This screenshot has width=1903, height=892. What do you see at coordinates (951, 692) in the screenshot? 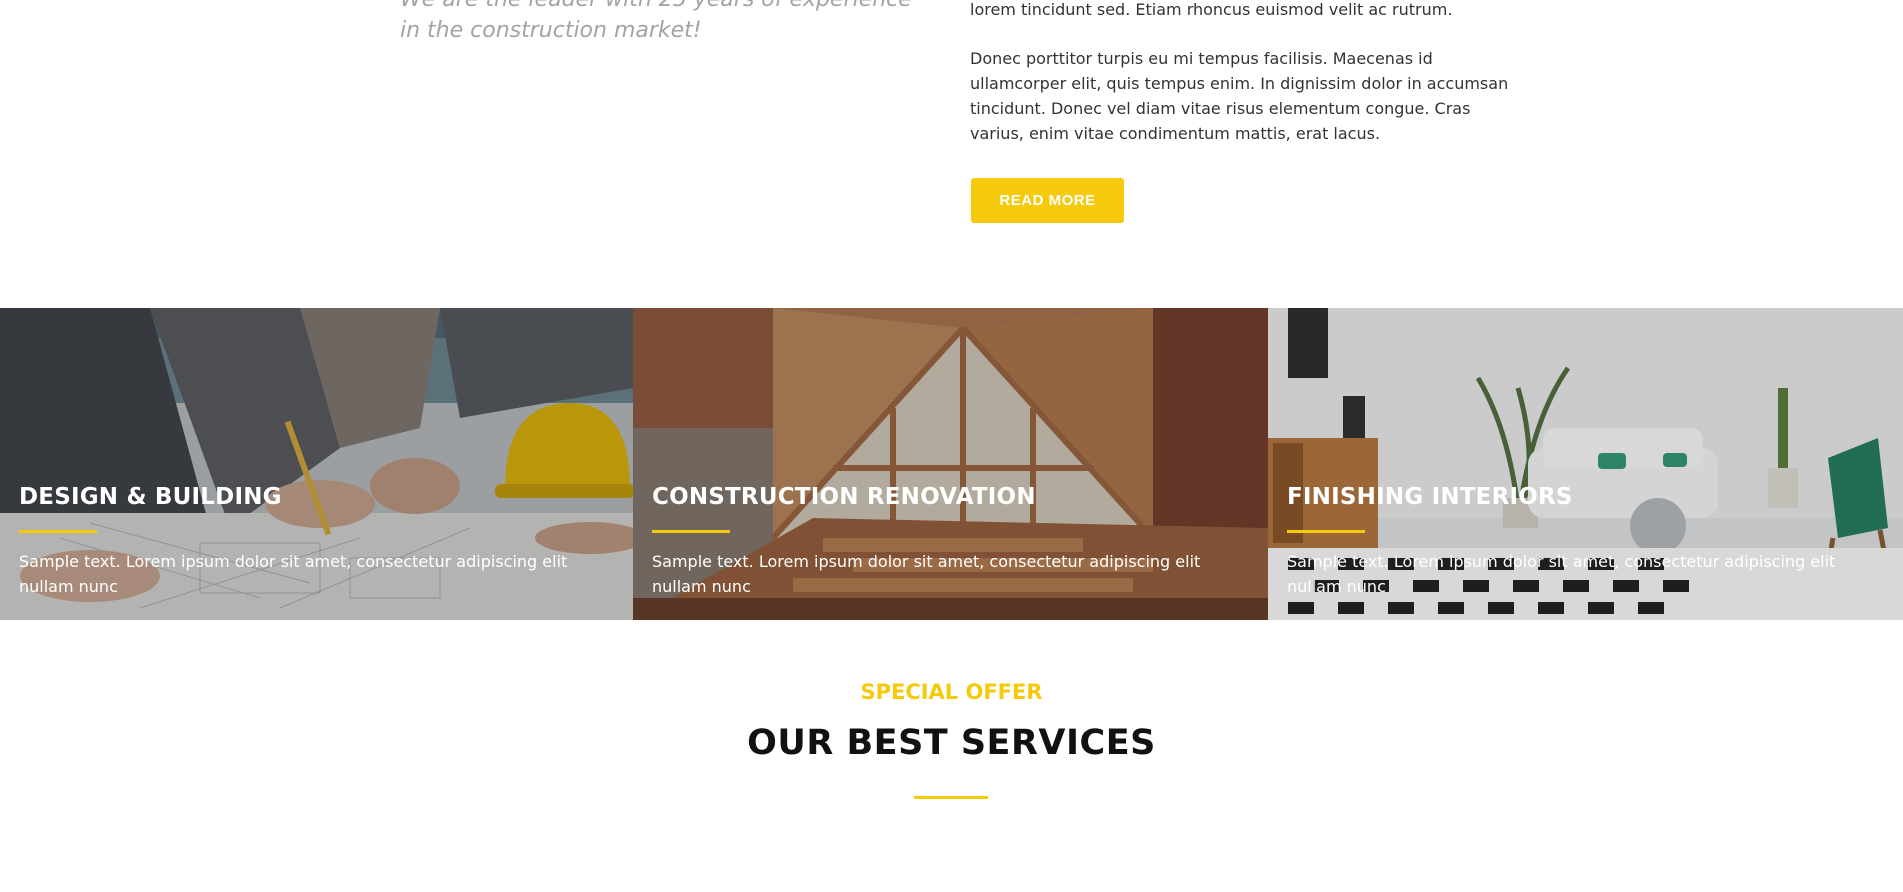
I see `section-kicker: SPECIAL OFFER` at bounding box center [951, 692].